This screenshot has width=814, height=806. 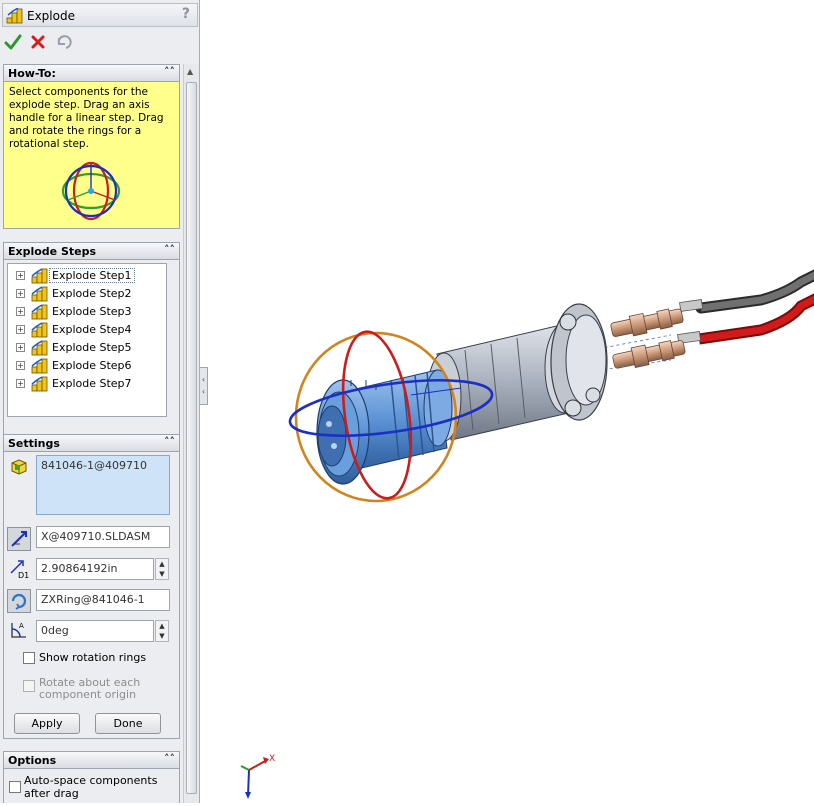 What do you see at coordinates (190, 71) in the screenshot?
I see `scroll-up-icon: ▲` at bounding box center [190, 71].